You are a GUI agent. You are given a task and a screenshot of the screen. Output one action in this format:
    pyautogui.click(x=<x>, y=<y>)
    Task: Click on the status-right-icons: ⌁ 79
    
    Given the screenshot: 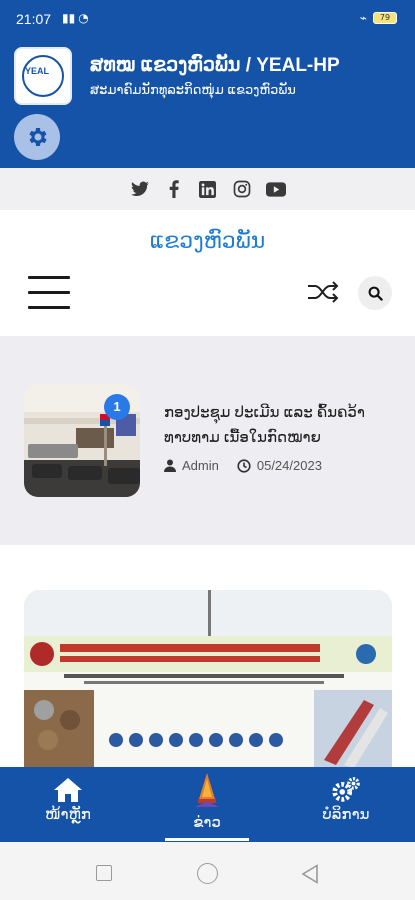 What is the action you would take?
    pyautogui.click(x=378, y=18)
    